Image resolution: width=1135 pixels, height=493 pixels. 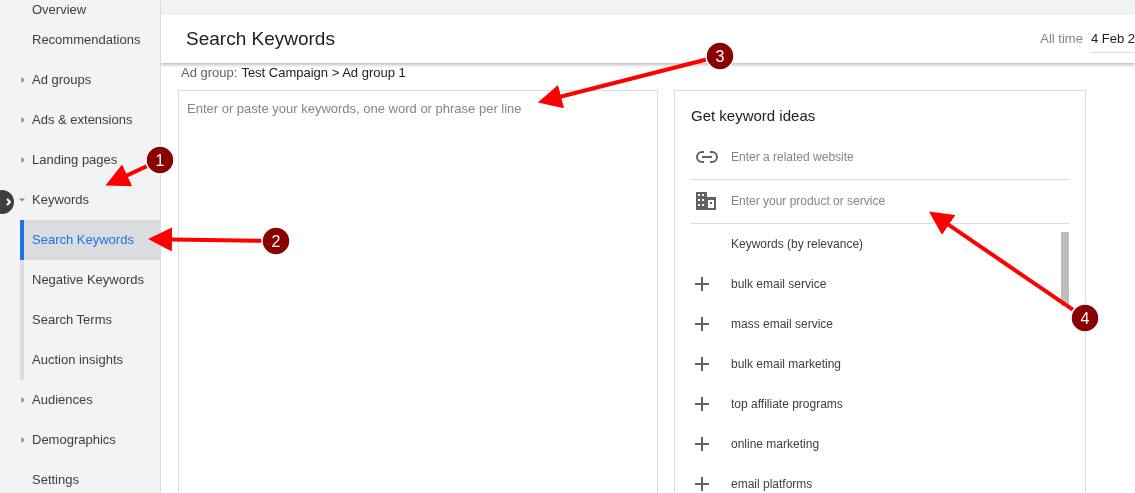 What do you see at coordinates (779, 283) in the screenshot?
I see `keyword-idea: bulk email service` at bounding box center [779, 283].